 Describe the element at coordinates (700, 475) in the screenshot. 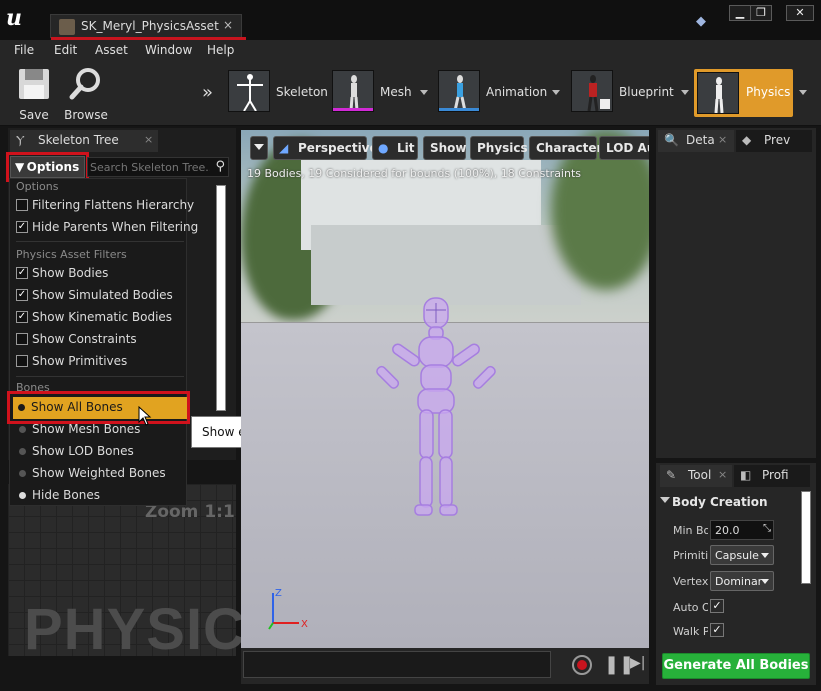

I see `tools-tab-label: Tool` at that location.